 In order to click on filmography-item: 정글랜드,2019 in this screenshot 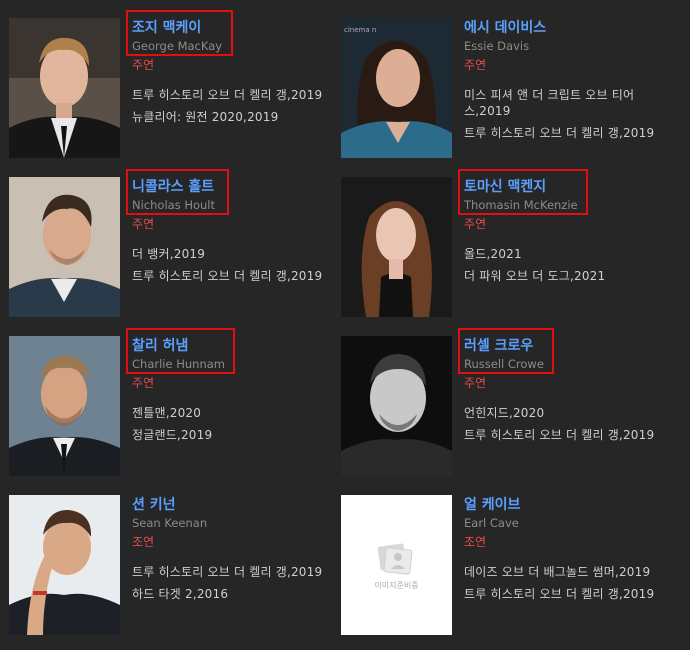, I will do `click(242, 435)`.